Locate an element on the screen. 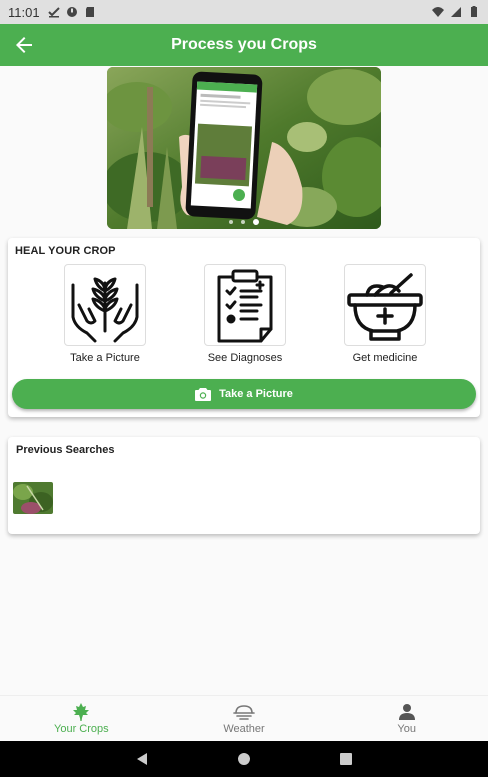 This screenshot has height=777, width=488. mortar-pestle-icon is located at coordinates (385, 305).